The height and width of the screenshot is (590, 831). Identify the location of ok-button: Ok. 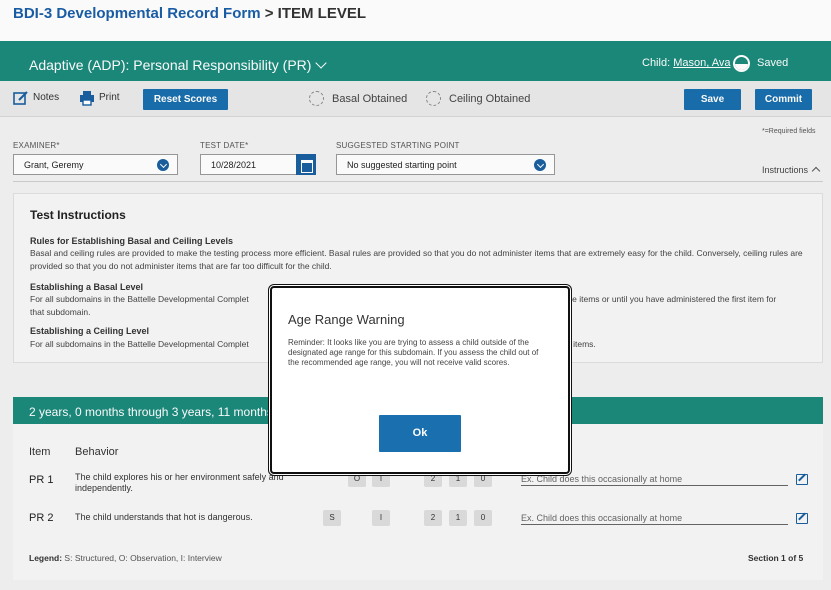
(420, 433).